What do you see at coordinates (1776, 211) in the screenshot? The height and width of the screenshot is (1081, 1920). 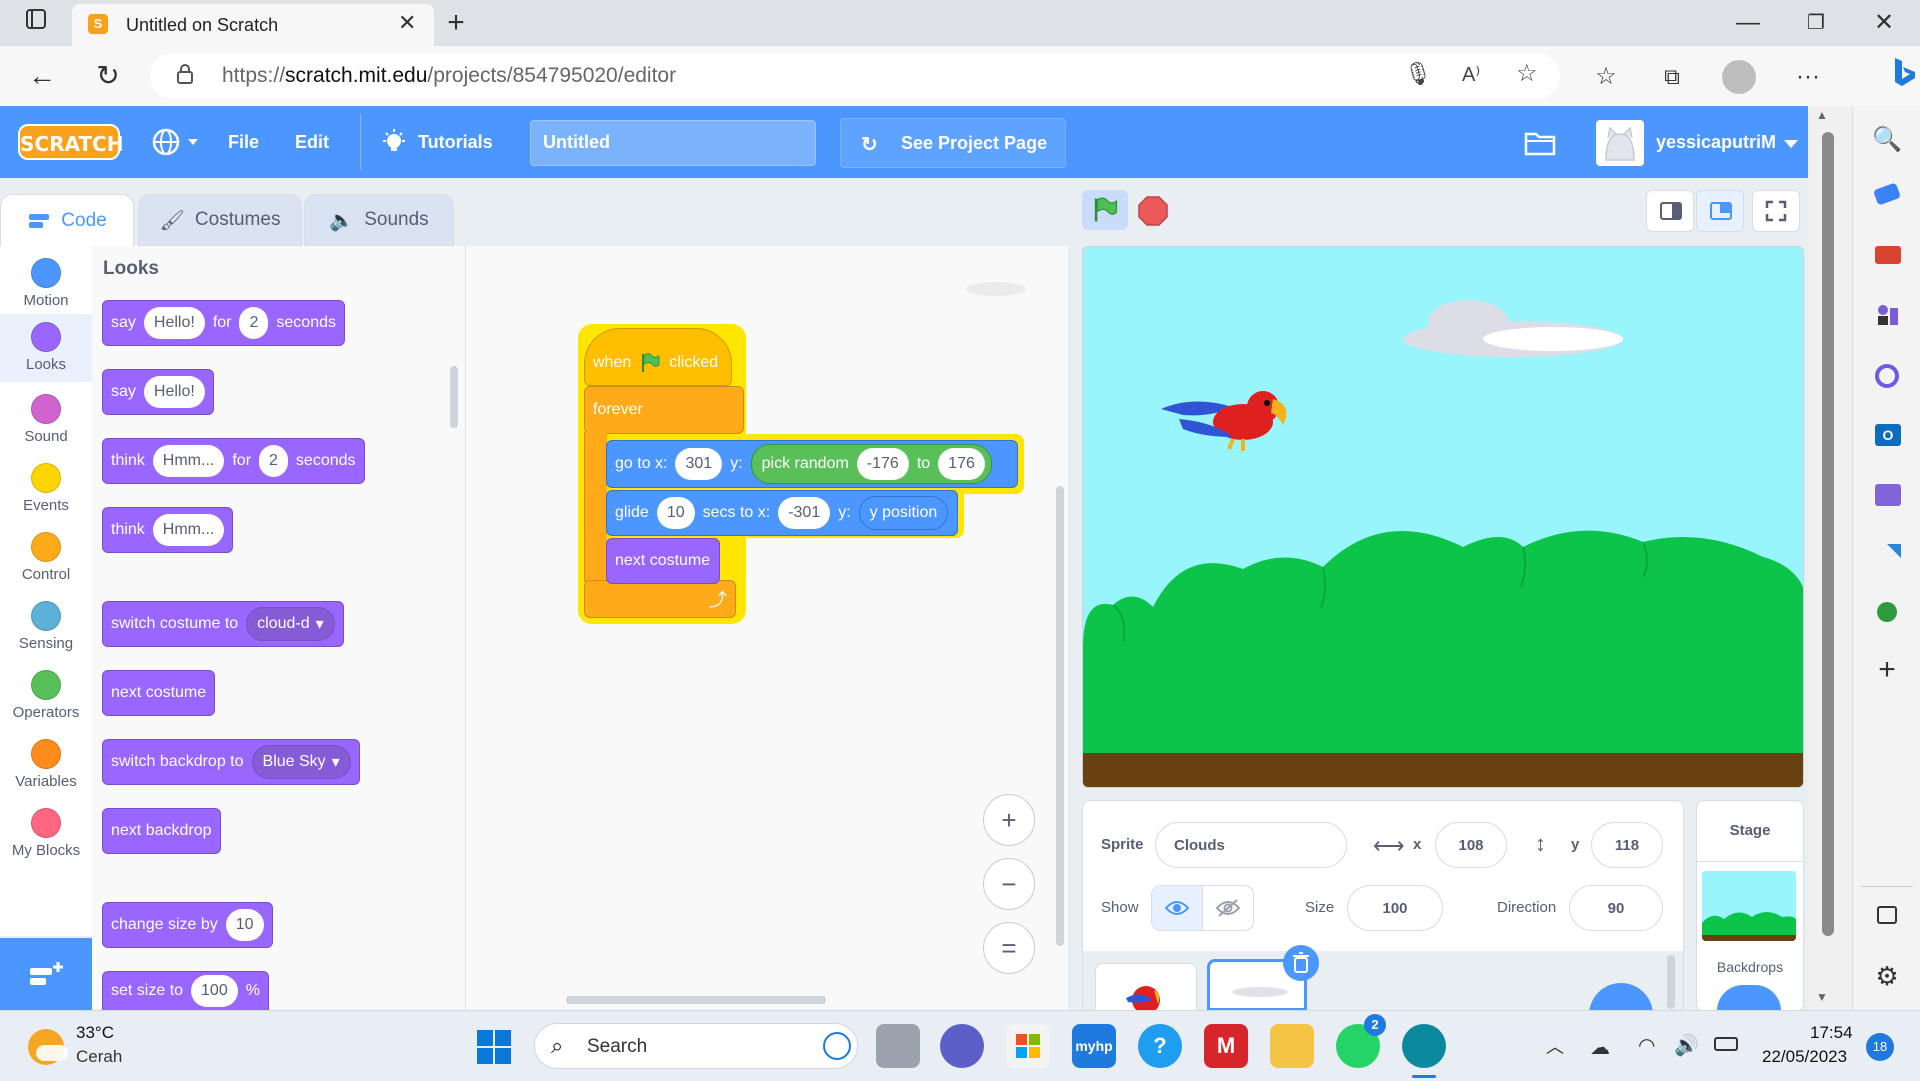 I see `fullscreen-button` at bounding box center [1776, 211].